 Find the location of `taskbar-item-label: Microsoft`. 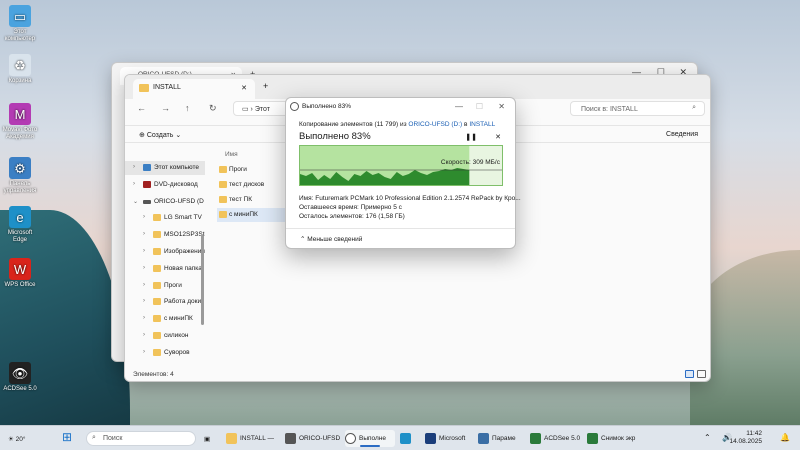

taskbar-item-label: Microsoft is located at coordinates (452, 438).